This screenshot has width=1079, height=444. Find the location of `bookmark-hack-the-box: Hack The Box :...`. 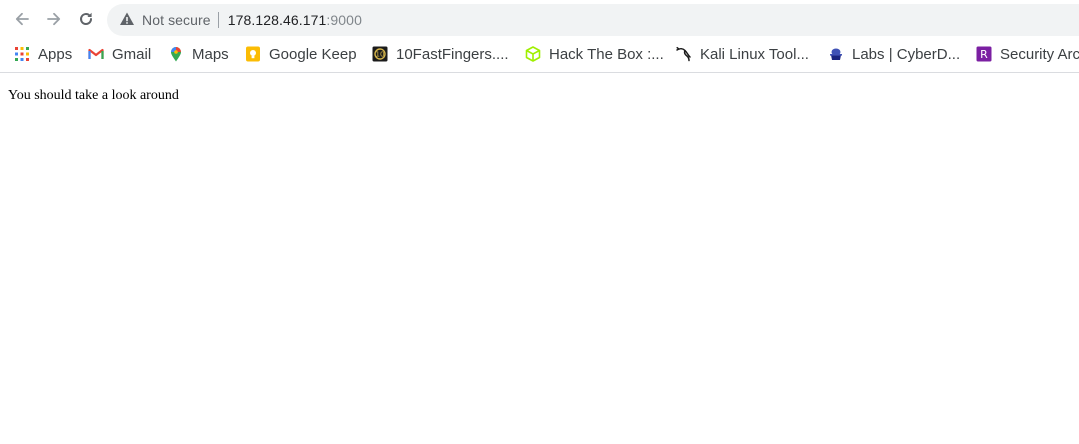

bookmark-hack-the-box: Hack The Box :... is located at coordinates (594, 54).